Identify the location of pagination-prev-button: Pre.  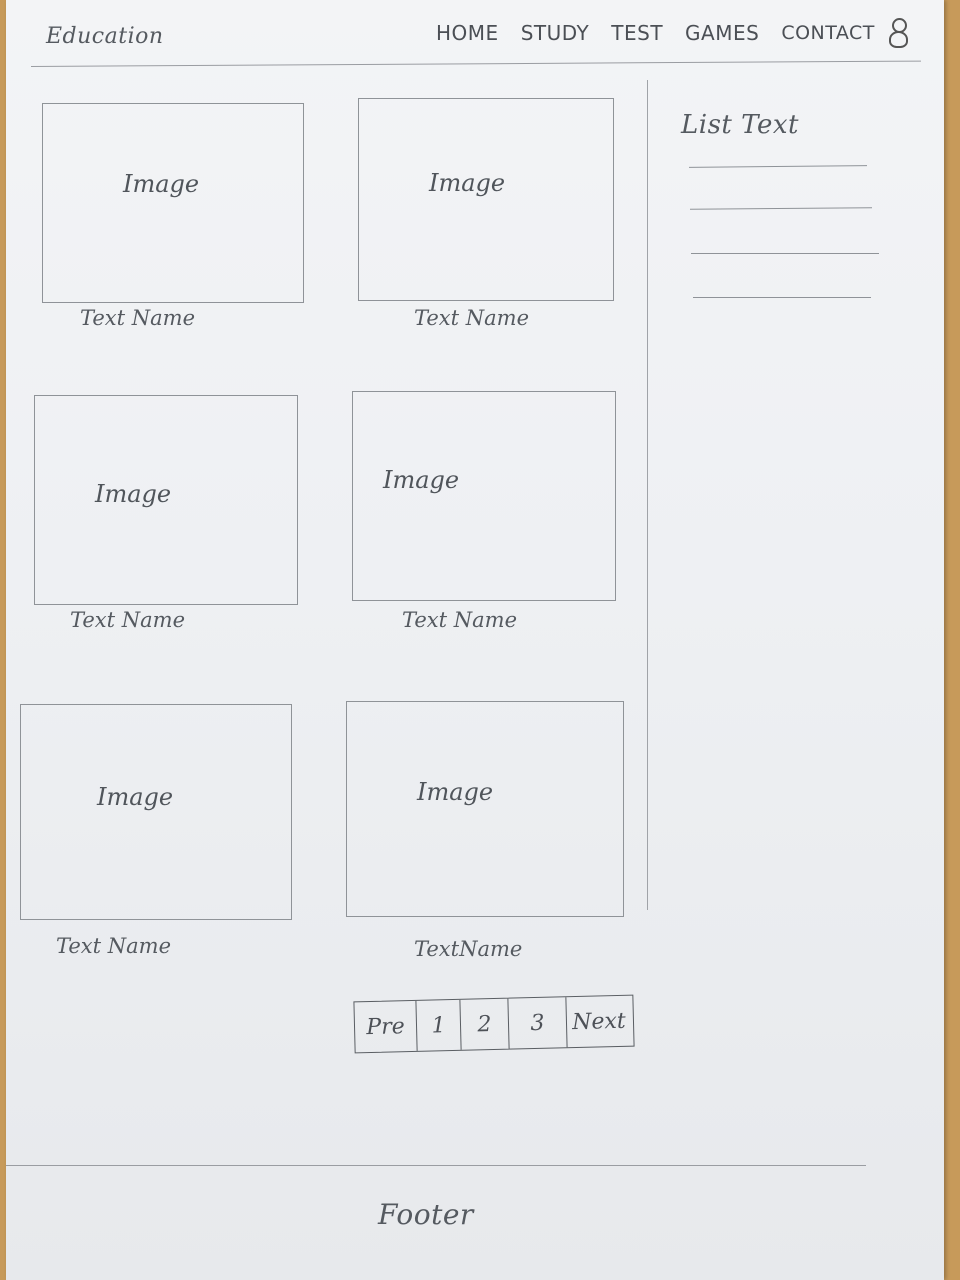
(386, 1026).